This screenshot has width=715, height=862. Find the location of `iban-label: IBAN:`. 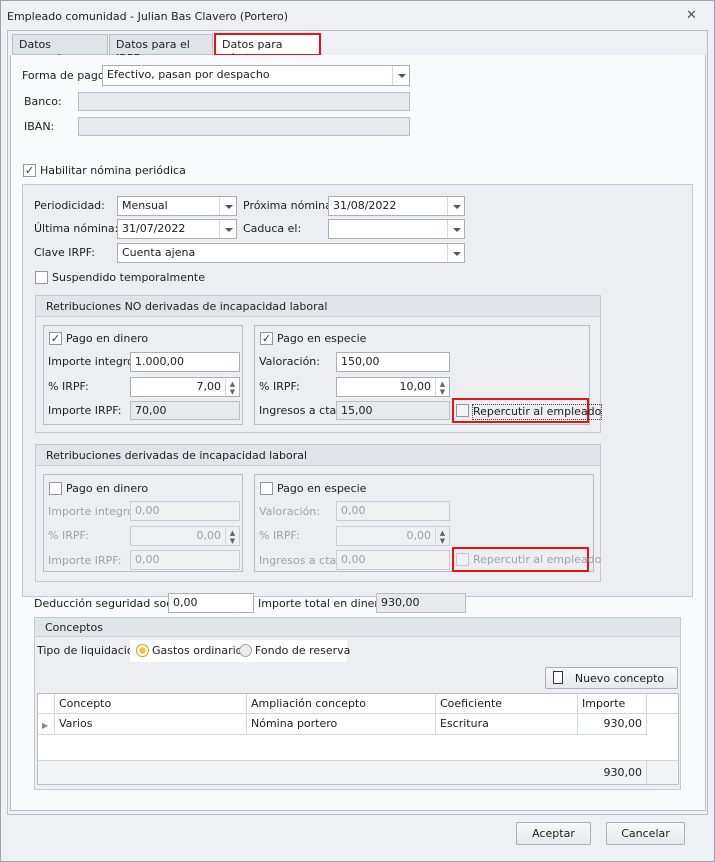

iban-label: IBAN: is located at coordinates (39, 126).